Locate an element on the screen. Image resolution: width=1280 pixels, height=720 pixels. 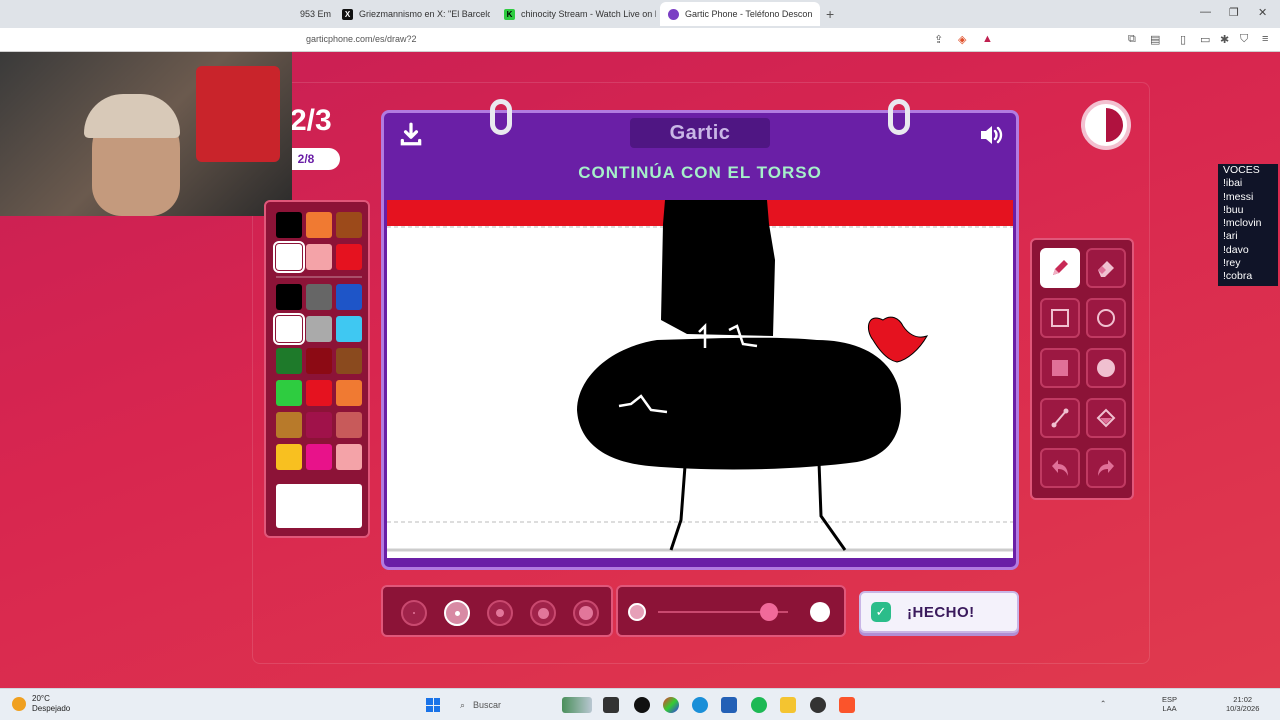
redo-tool is located at coordinates (1106, 468).